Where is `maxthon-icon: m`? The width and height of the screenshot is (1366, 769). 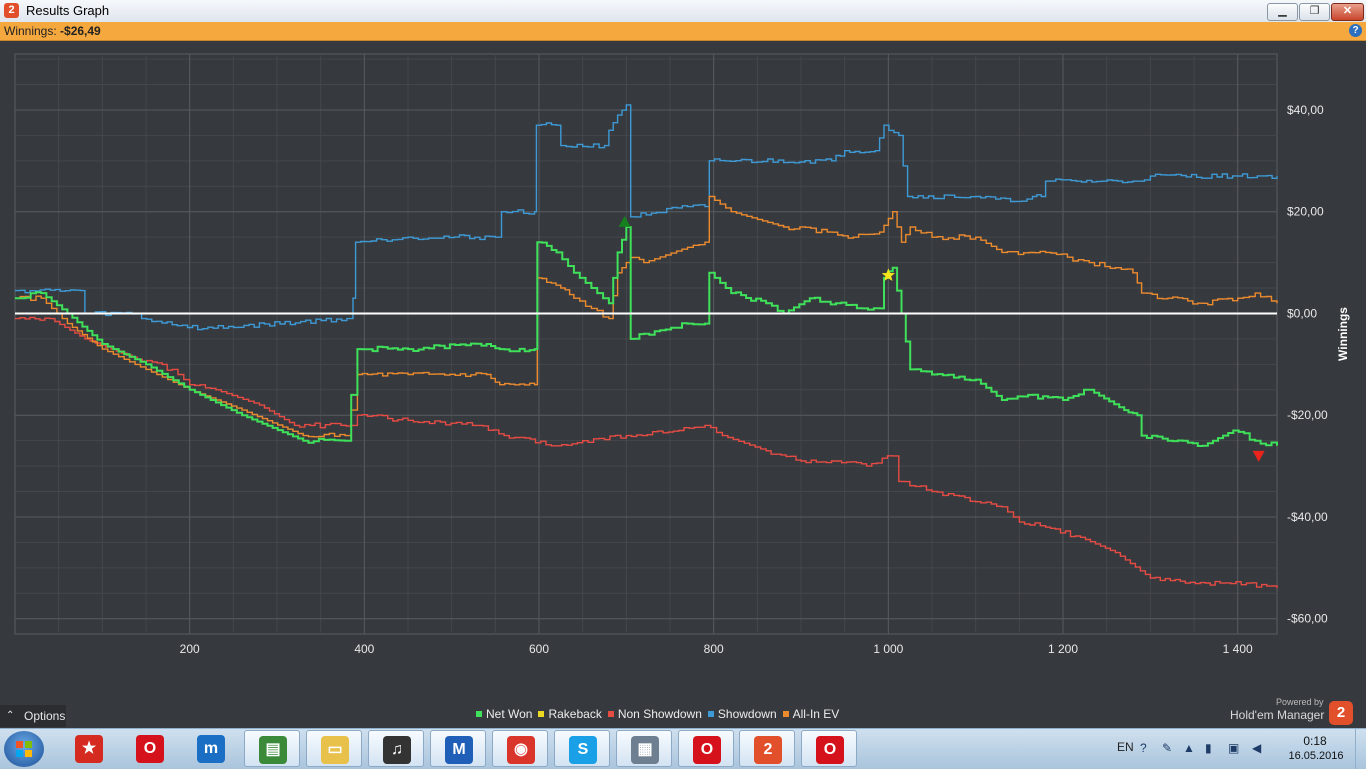
maxthon-icon: m is located at coordinates (211, 749).